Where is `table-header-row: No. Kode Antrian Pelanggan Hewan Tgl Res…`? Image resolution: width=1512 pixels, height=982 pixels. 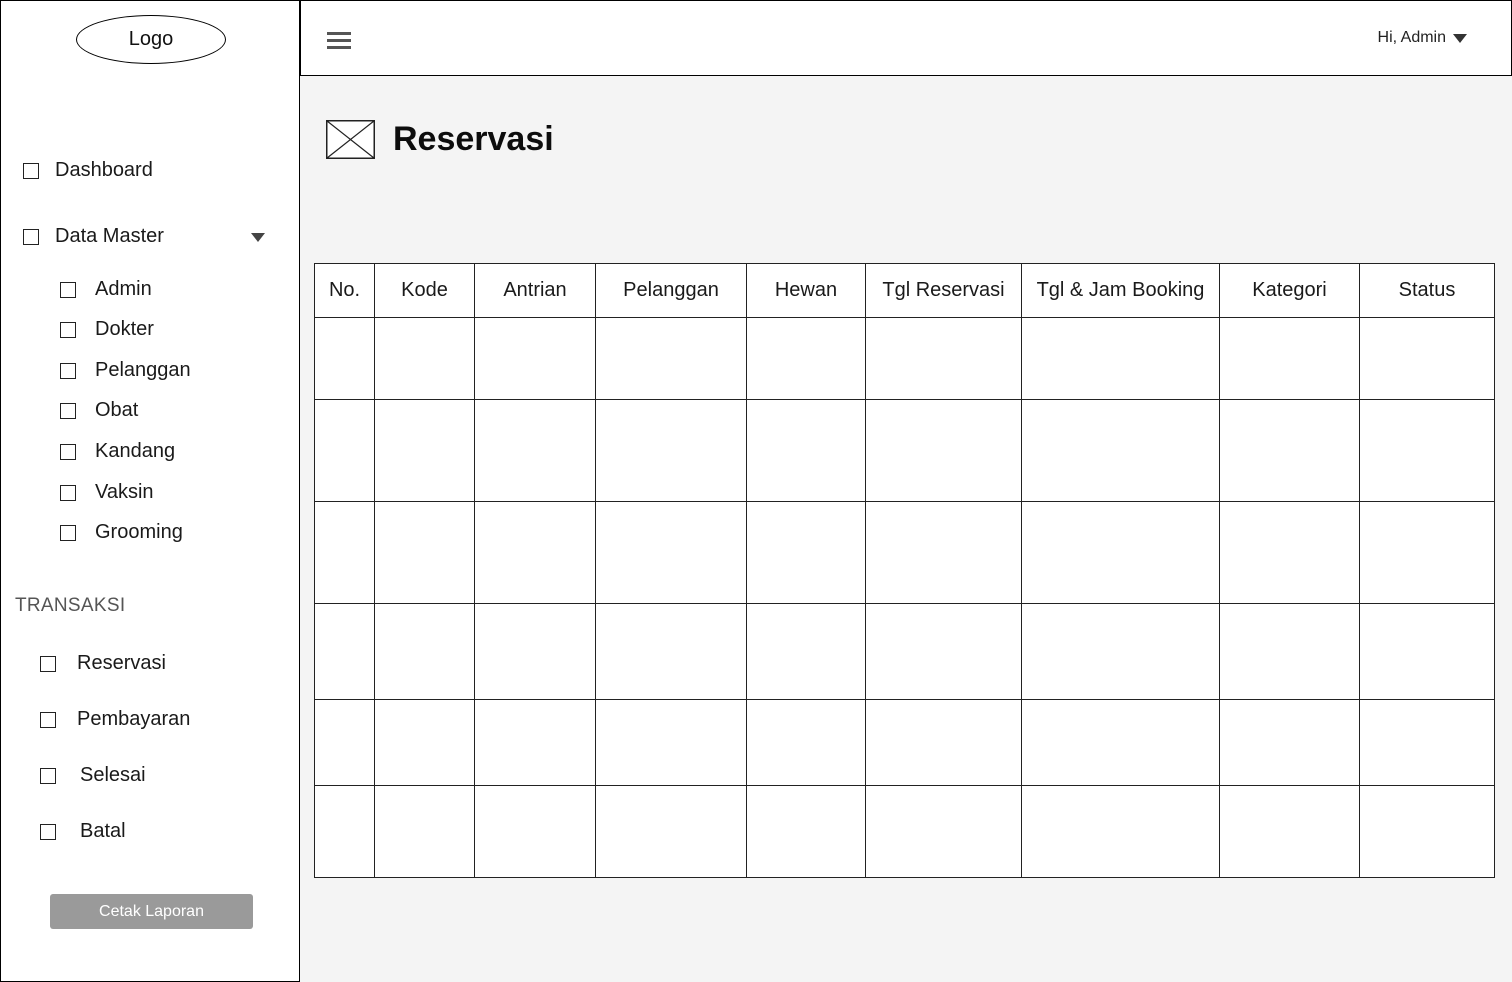
table-header-row: No. Kode Antrian Pelanggan Hewan Tgl Res… is located at coordinates (904, 290).